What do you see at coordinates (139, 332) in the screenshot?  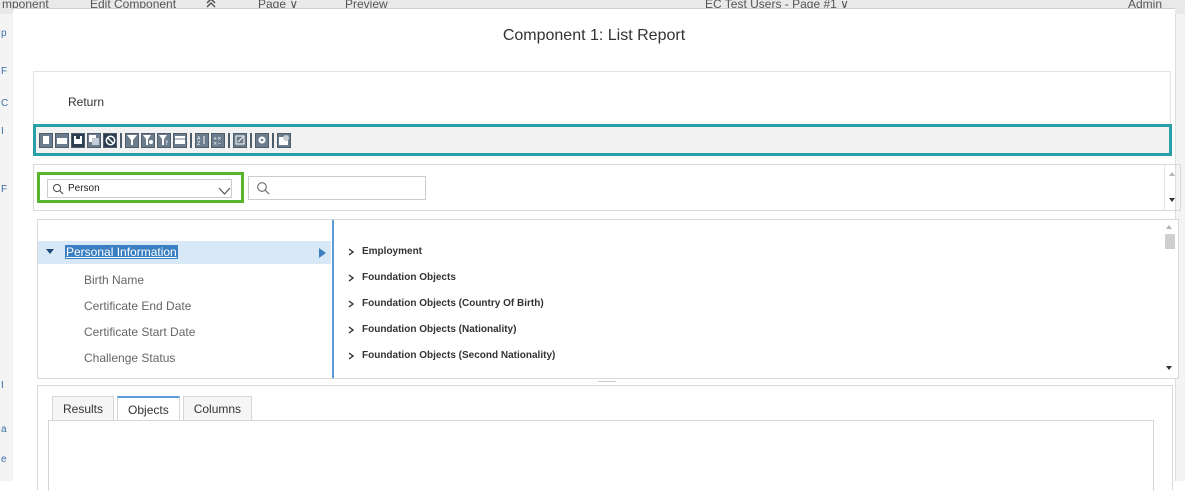 I see `tree-child-item: Certificate Start Date` at bounding box center [139, 332].